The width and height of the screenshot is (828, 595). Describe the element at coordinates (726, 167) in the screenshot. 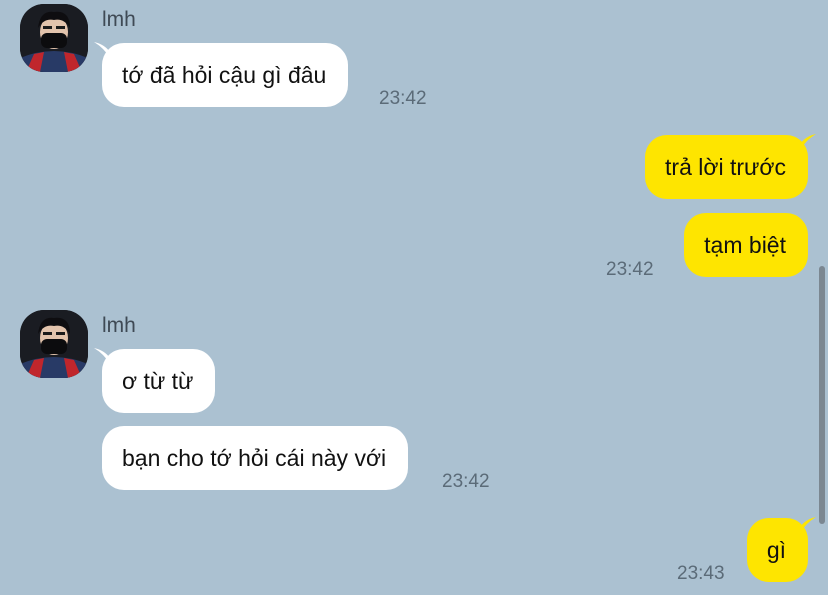

I see `outgoing-message-bubble: trả lời trước` at that location.